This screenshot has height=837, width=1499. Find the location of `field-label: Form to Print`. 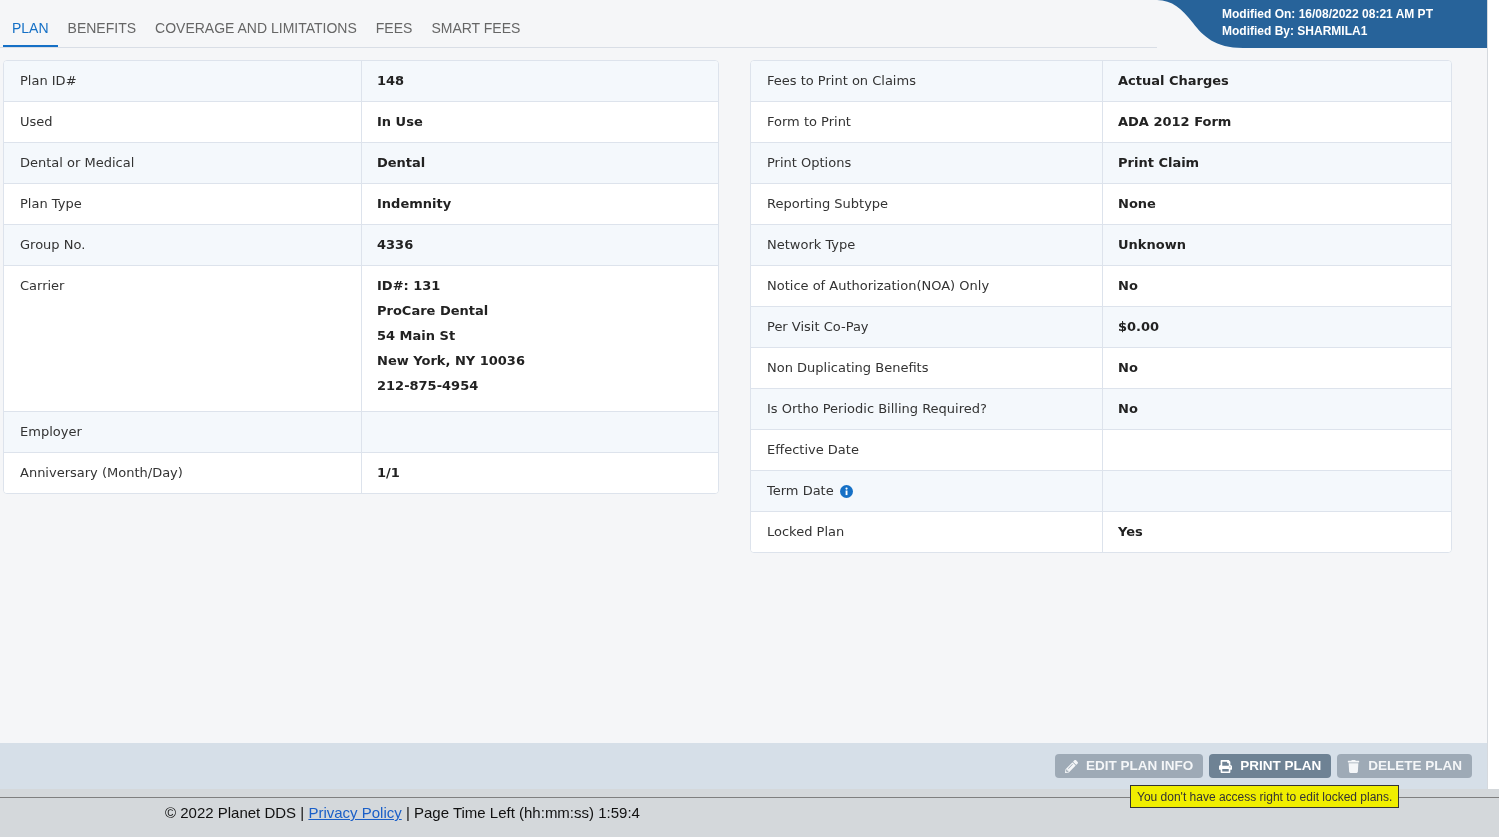

field-label: Form to Print is located at coordinates (809, 122).